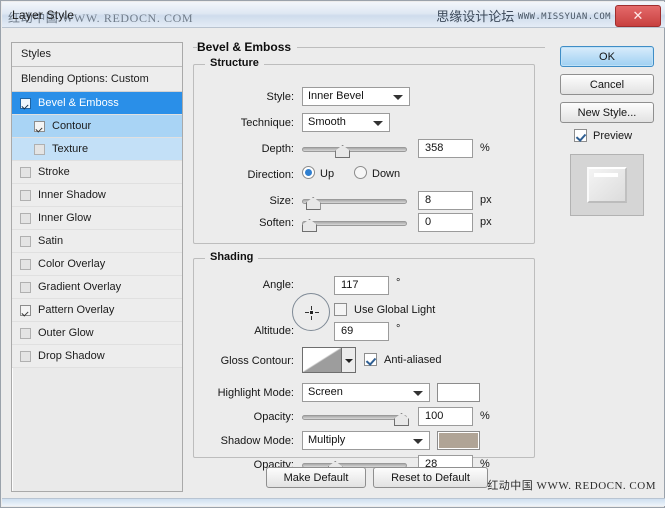 Image resolution: width=665 pixels, height=508 pixels. Describe the element at coordinates (398, 329) in the screenshot. I see `altitude-unit: °` at that location.